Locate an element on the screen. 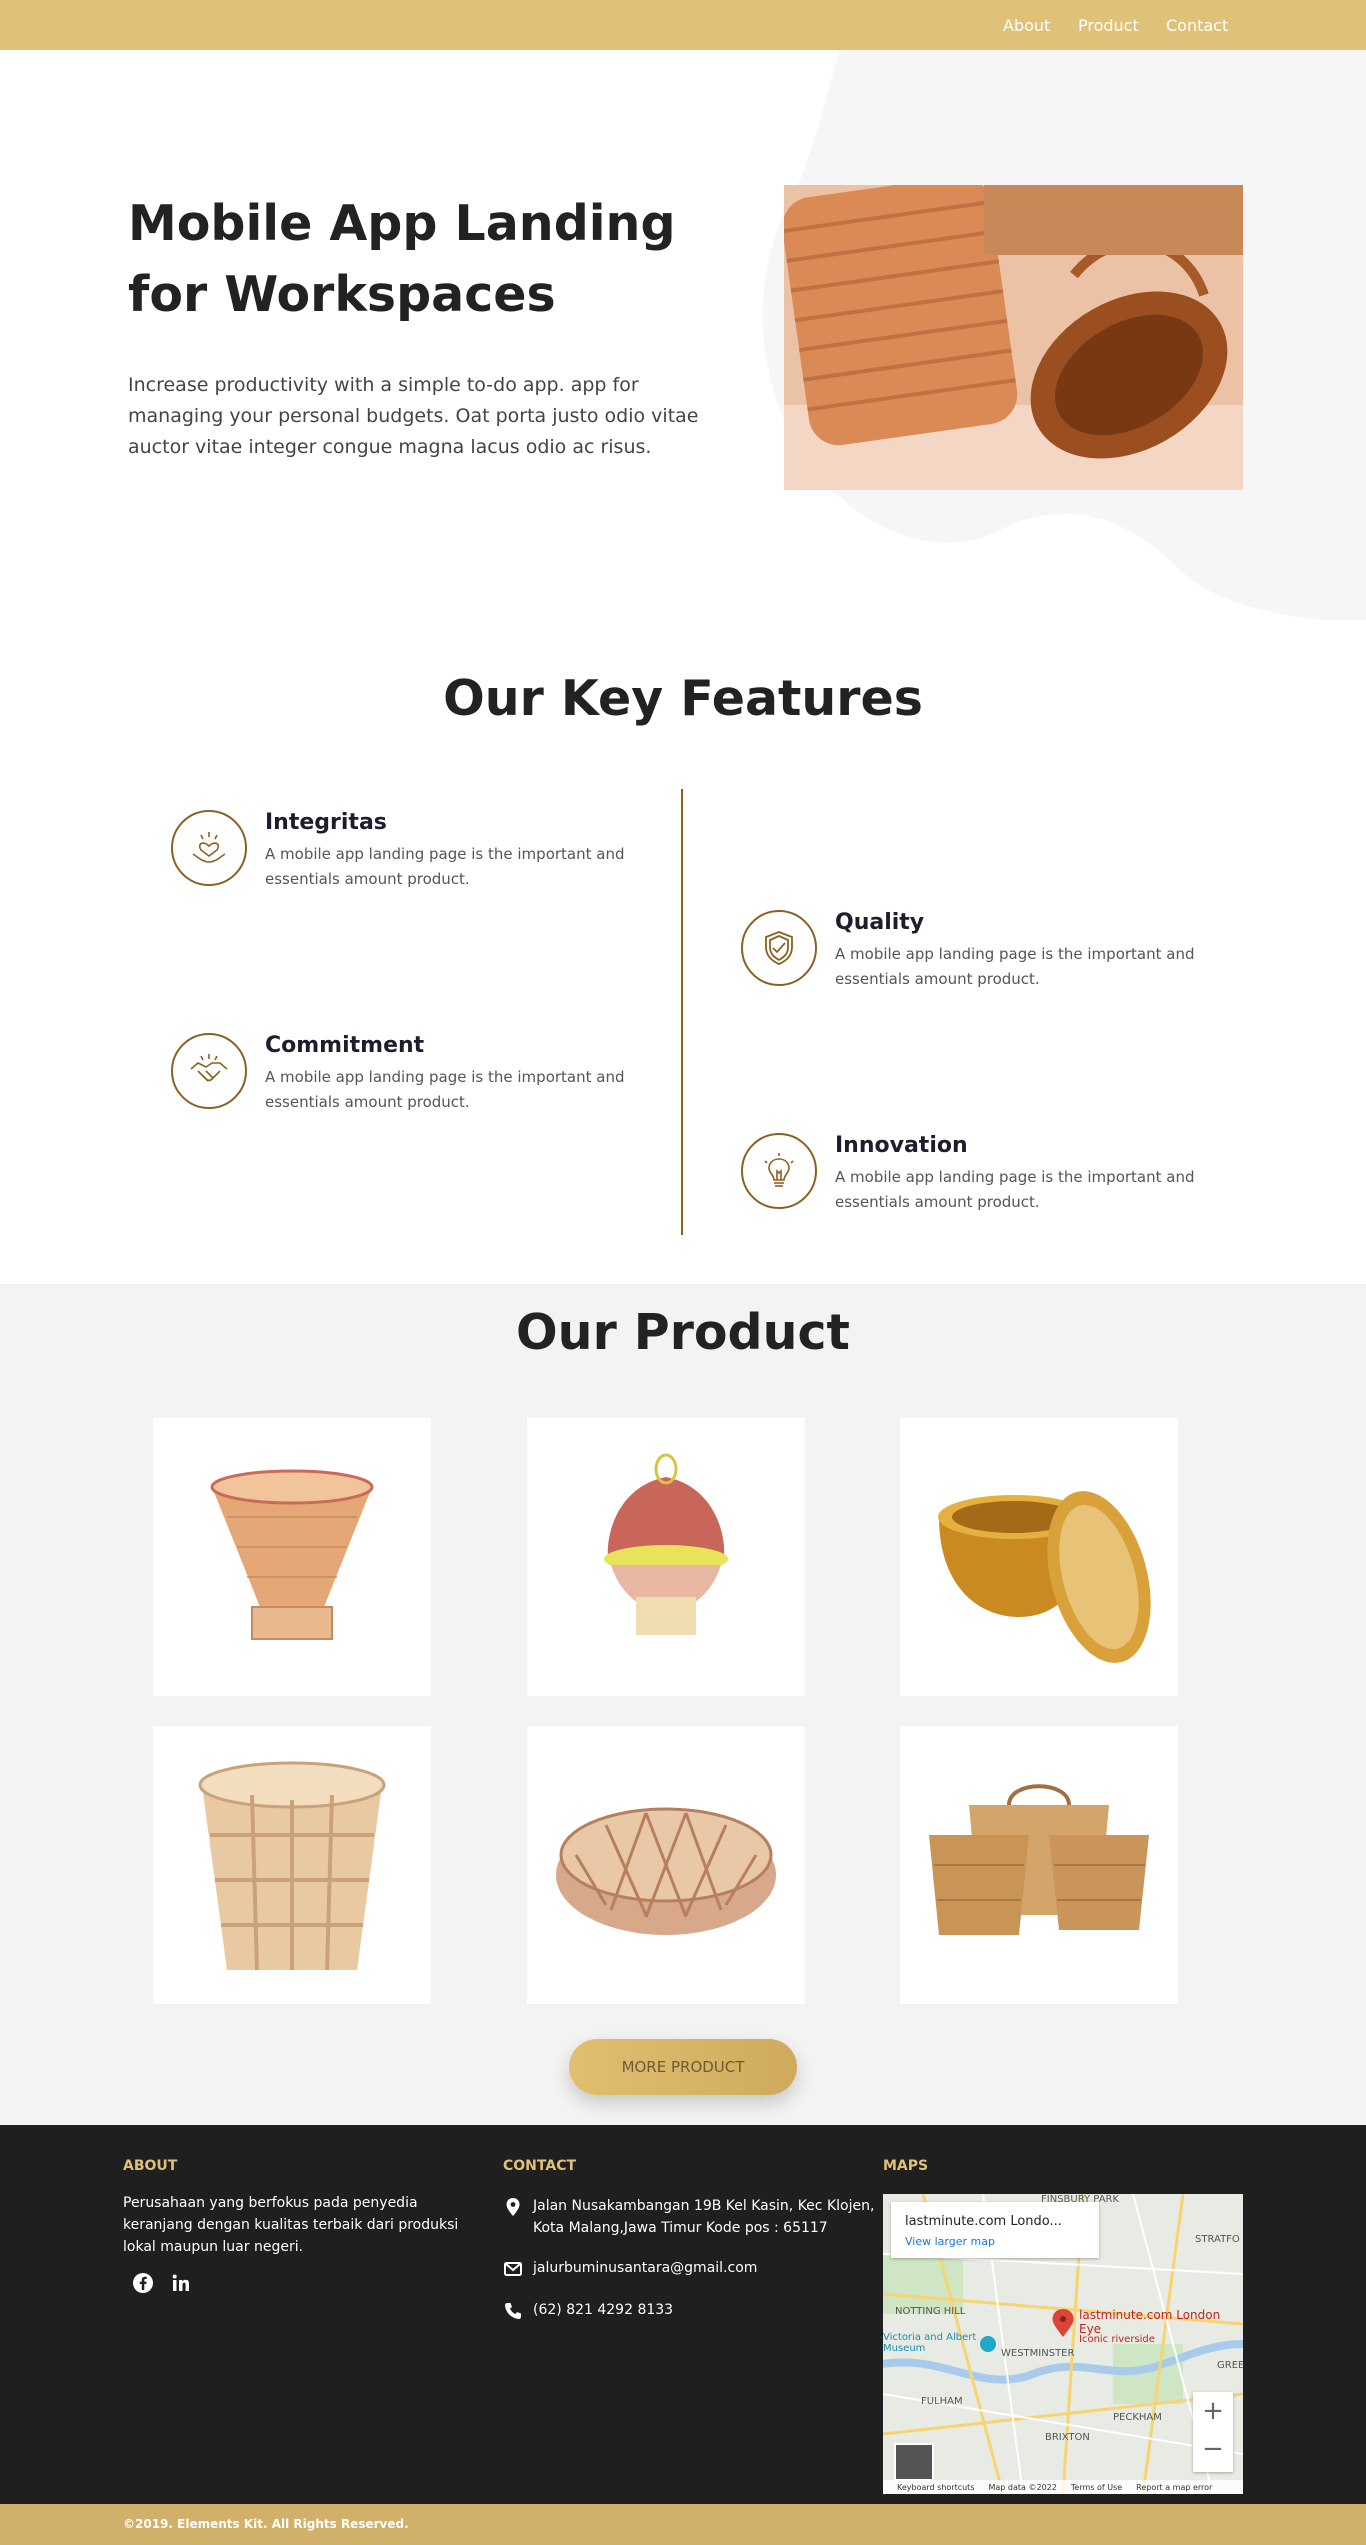 The width and height of the screenshot is (1366, 2545). products-heading-bold: Product is located at coordinates (741, 1332).